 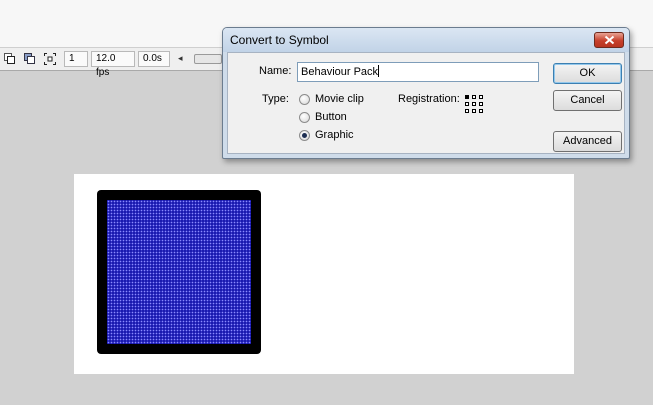 What do you see at coordinates (279, 40) in the screenshot?
I see `dialog-title: Convert to Symbol` at bounding box center [279, 40].